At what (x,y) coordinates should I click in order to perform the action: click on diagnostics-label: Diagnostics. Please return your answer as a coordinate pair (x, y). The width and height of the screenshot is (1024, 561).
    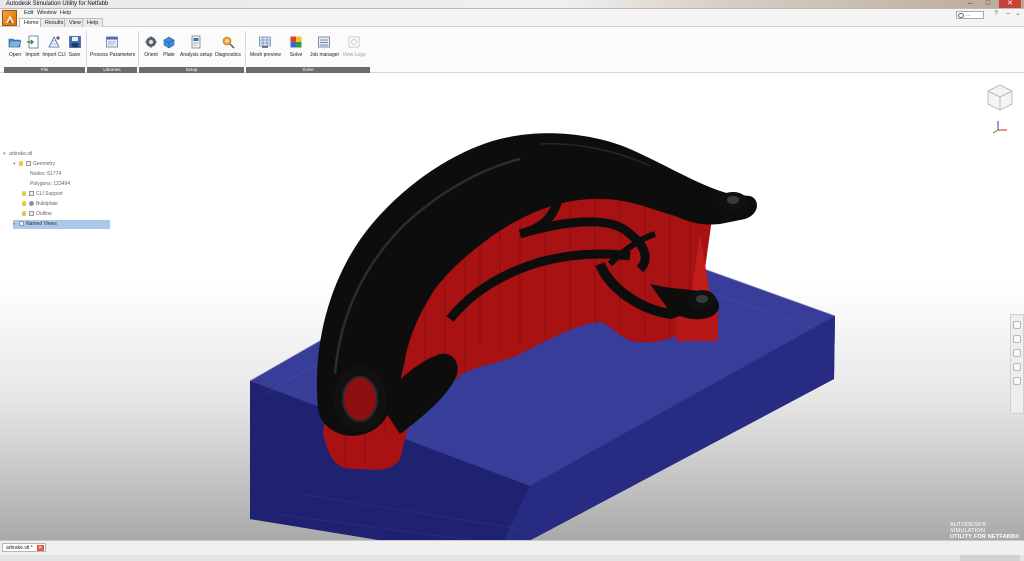
    Looking at the image, I should click on (228, 55).